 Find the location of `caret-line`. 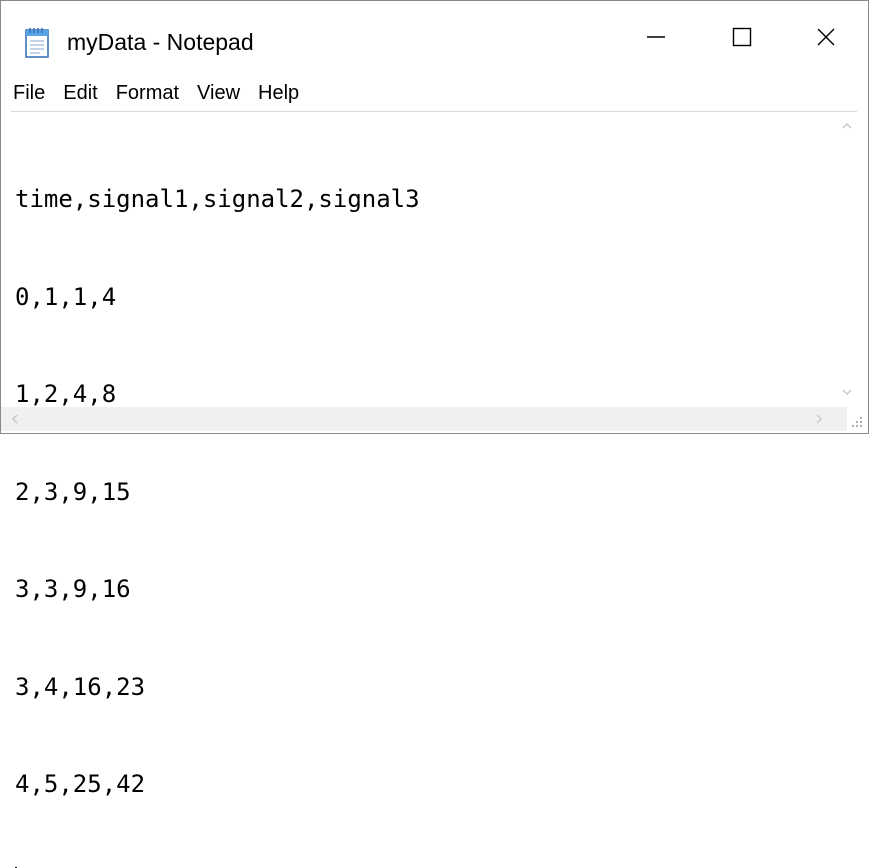

caret-line is located at coordinates (426, 867).